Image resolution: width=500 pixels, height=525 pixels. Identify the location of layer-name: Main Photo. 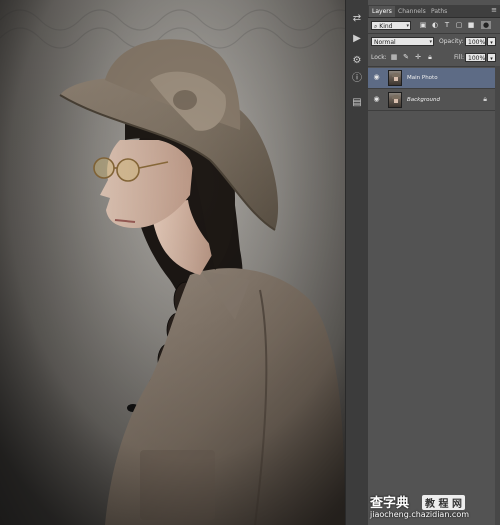
(422, 78).